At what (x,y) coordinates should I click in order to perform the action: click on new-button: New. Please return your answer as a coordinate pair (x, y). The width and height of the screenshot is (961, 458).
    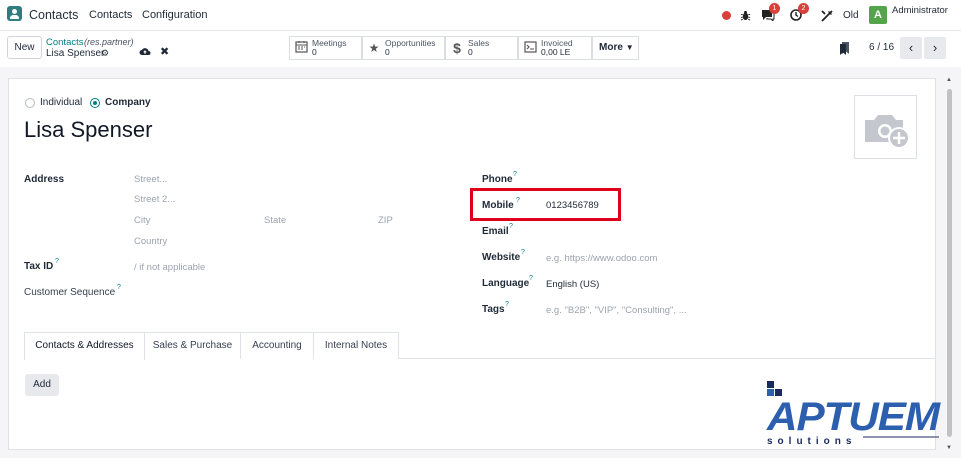
    Looking at the image, I should click on (24, 47).